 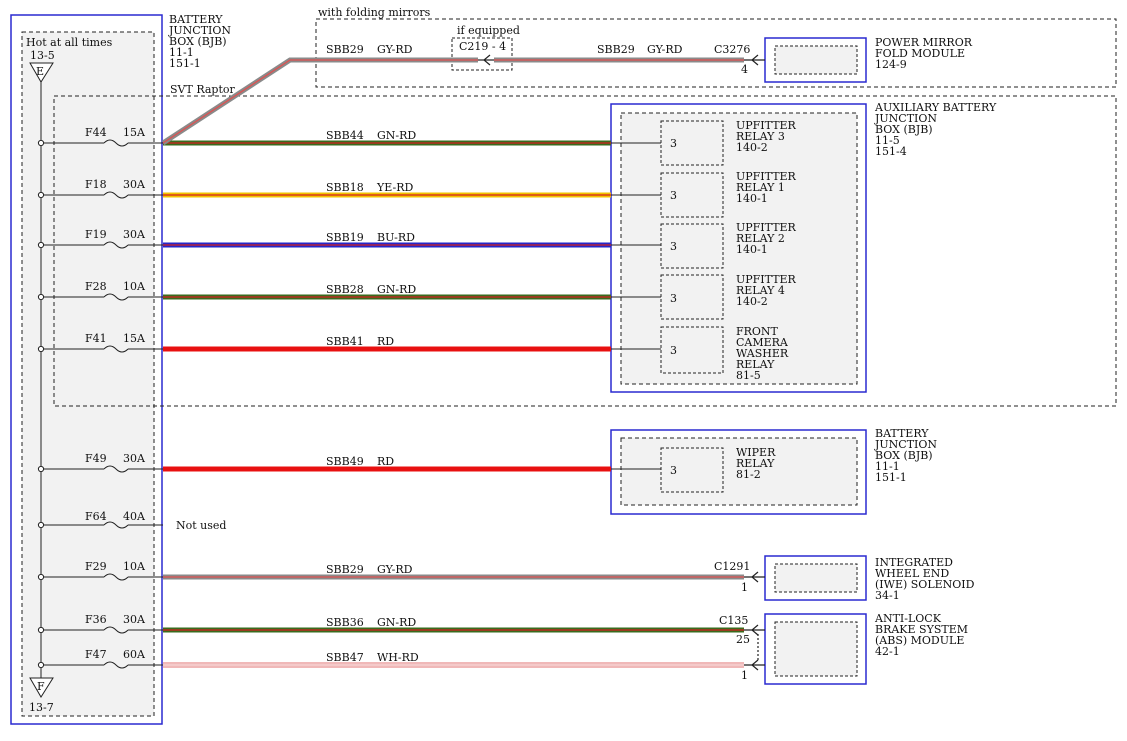 I want to click on mirror-right-color: GY-RD, so click(x=665, y=49).